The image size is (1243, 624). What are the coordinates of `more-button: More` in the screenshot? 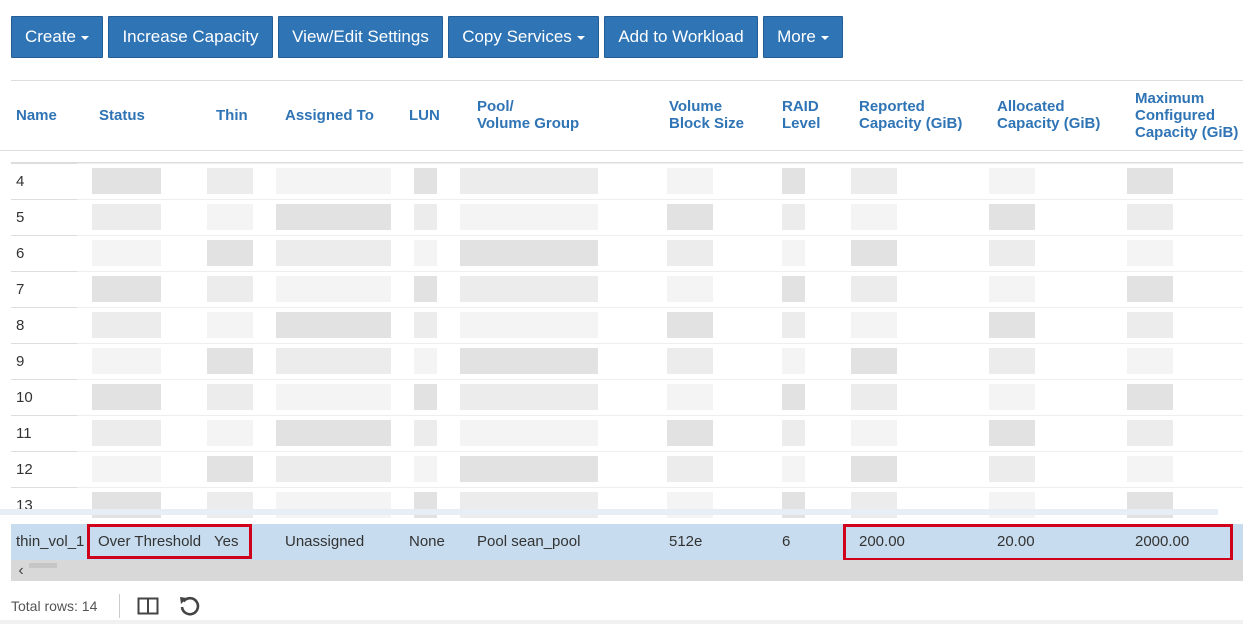 It's located at (803, 37).